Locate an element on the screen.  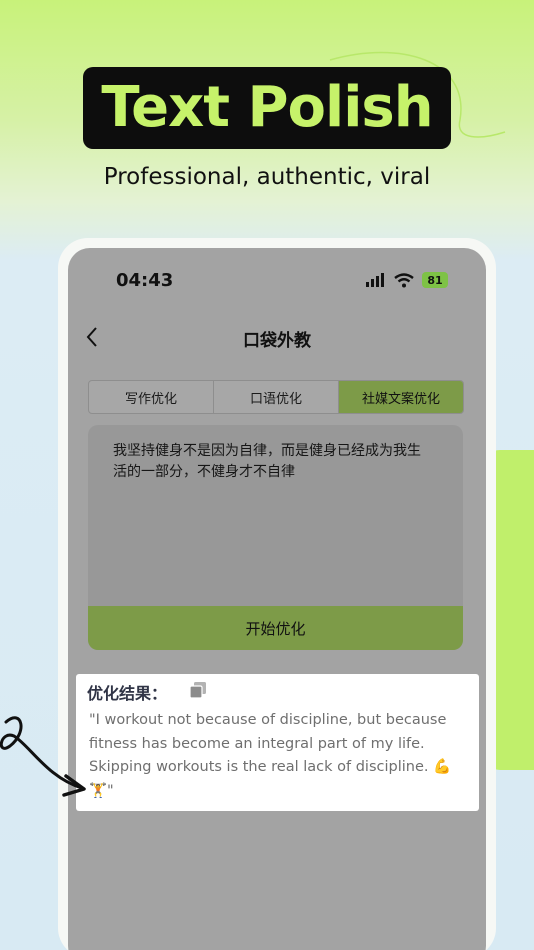
start-optimize-button: 开始优化 is located at coordinates (275, 628).